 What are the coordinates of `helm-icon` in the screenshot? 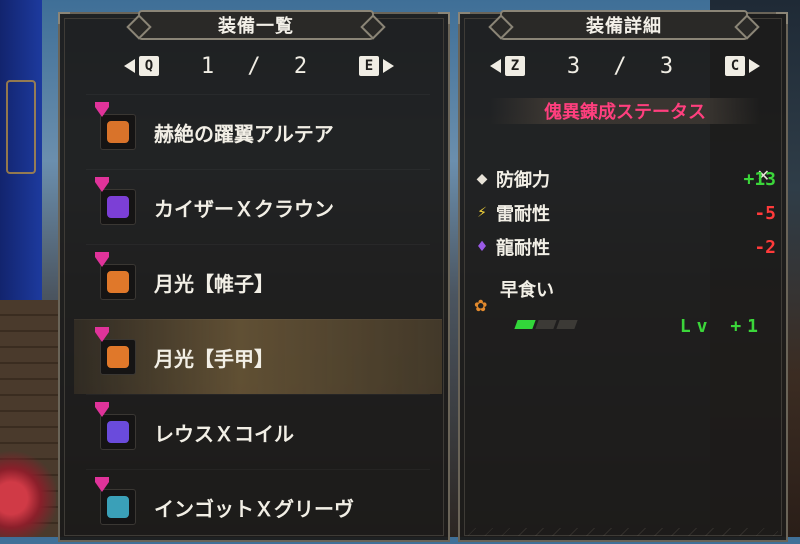 It's located at (115, 201).